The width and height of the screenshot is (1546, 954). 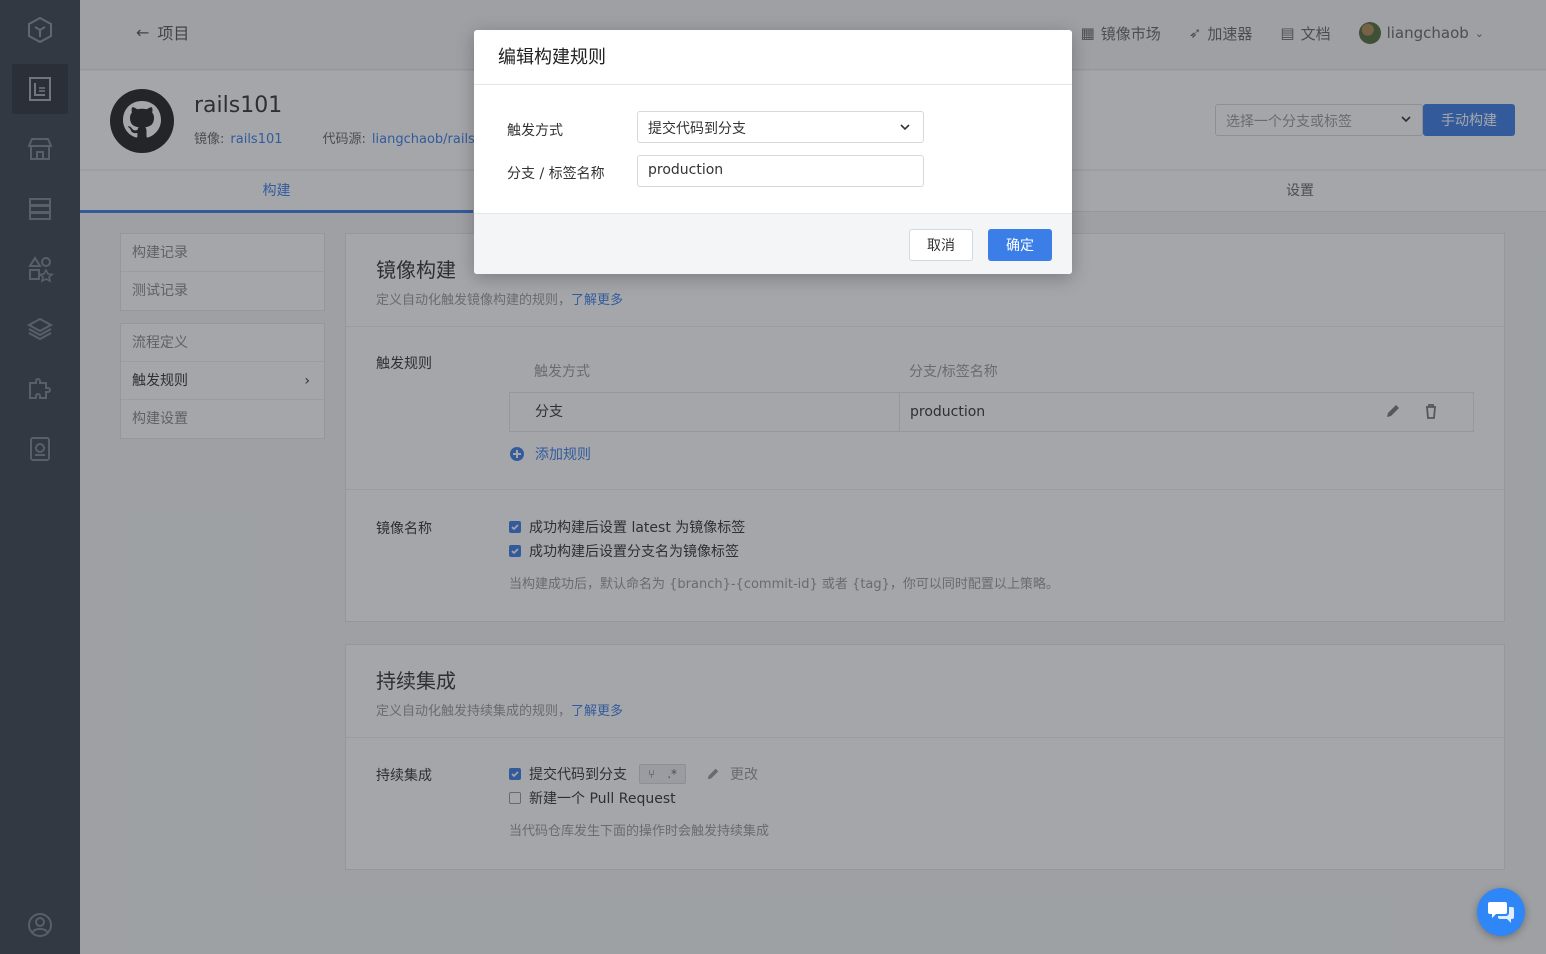 What do you see at coordinates (905, 127) in the screenshot?
I see `chevron-down-icon` at bounding box center [905, 127].